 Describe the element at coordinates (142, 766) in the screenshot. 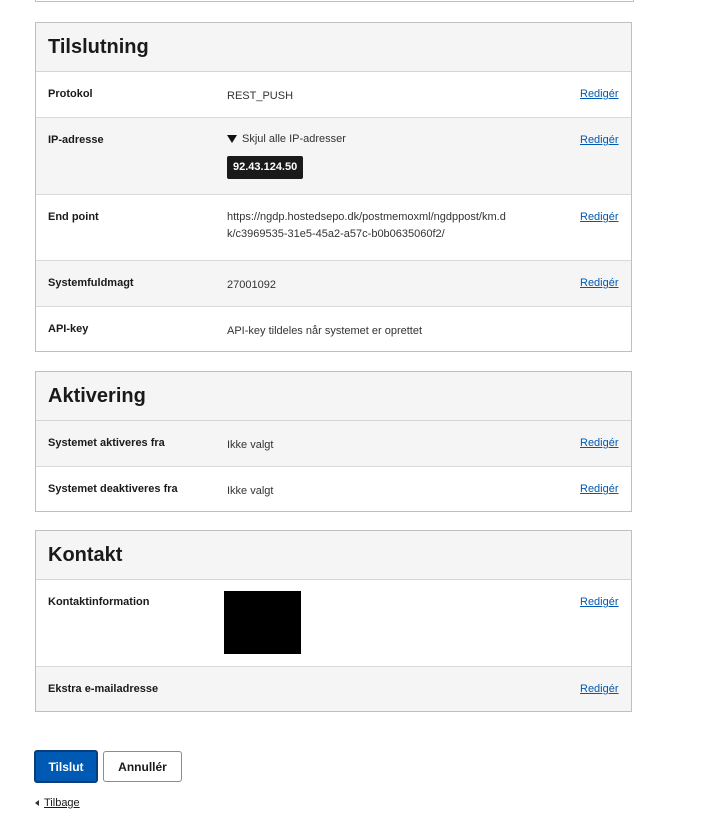

I see `cancel-button: Annullér` at that location.